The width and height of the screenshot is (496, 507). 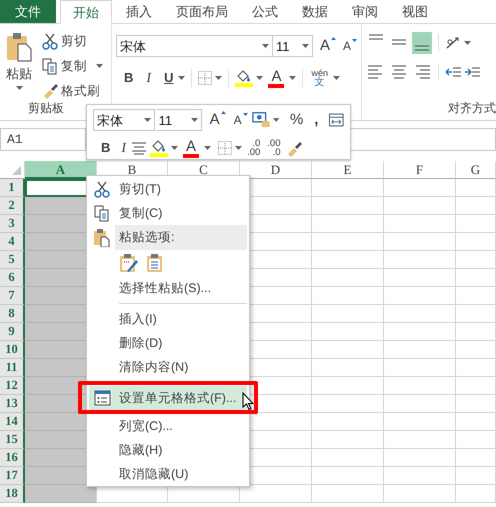 I want to click on ribbon-tab: 开始, so click(x=86, y=12).